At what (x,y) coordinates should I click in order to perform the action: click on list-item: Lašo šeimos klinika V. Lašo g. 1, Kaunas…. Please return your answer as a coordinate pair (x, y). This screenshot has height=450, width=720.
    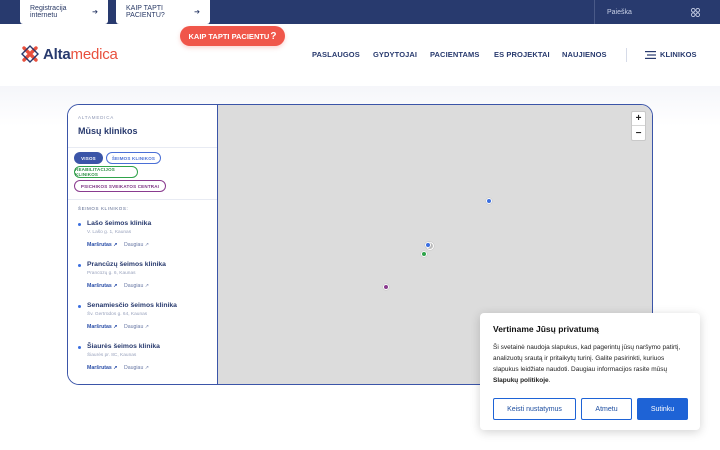
    Looking at the image, I should click on (144, 240).